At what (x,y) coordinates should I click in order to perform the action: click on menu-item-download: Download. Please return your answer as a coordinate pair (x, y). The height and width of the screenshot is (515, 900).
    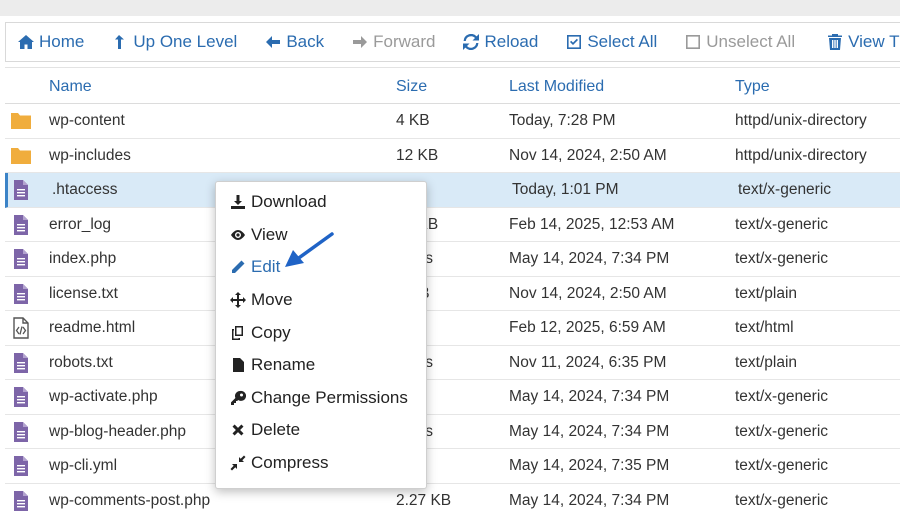
    Looking at the image, I should click on (321, 202).